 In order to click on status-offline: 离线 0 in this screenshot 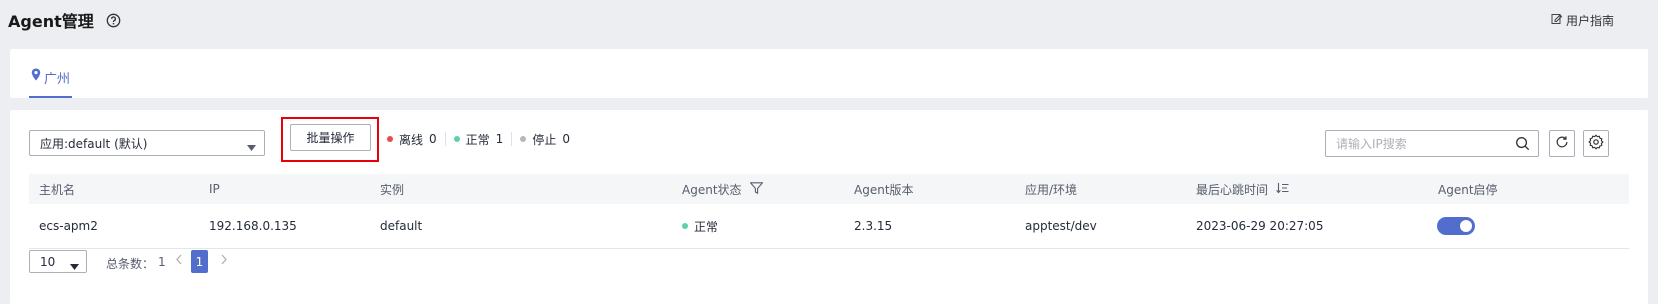, I will do `click(412, 139)`.